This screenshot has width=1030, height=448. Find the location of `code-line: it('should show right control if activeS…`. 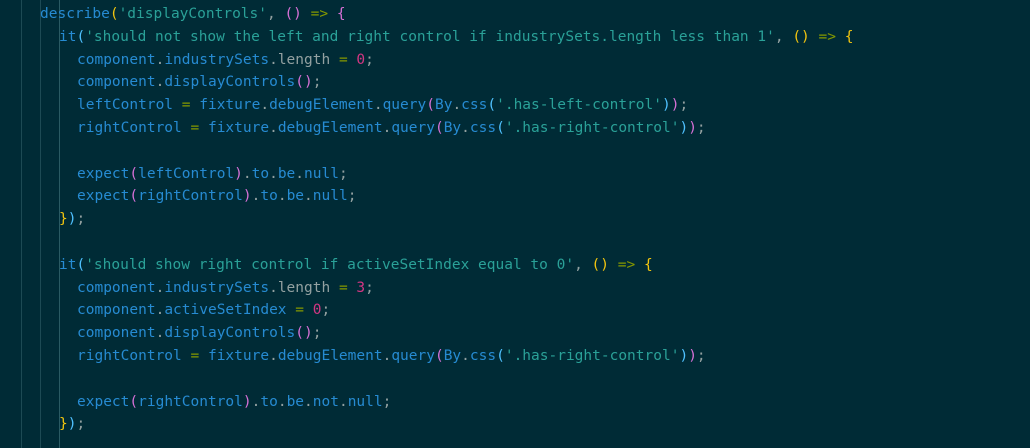

code-line: it('should show right control if activeS… is located at coordinates (515, 265).